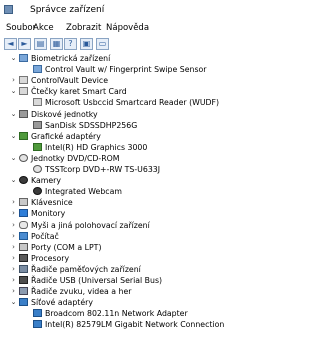  I want to click on kbd-icon, so click(23, 202).